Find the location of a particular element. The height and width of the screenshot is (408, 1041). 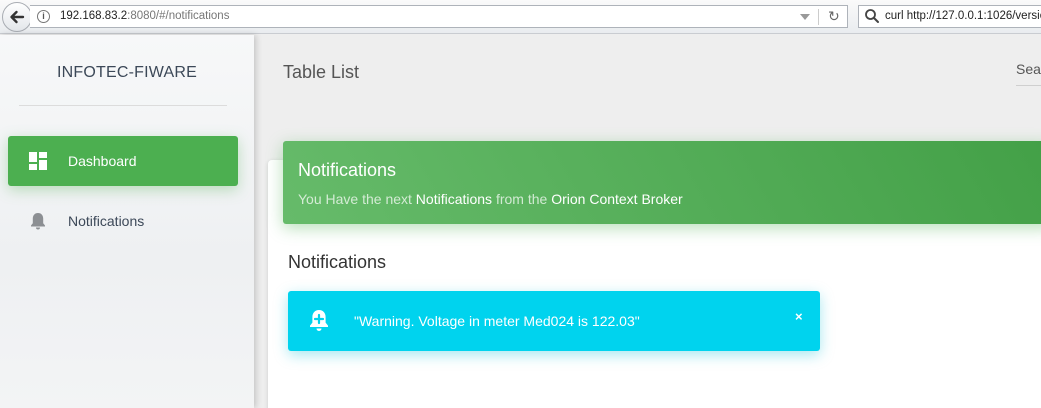

sidebar-item-label: Notifications is located at coordinates (106, 221).